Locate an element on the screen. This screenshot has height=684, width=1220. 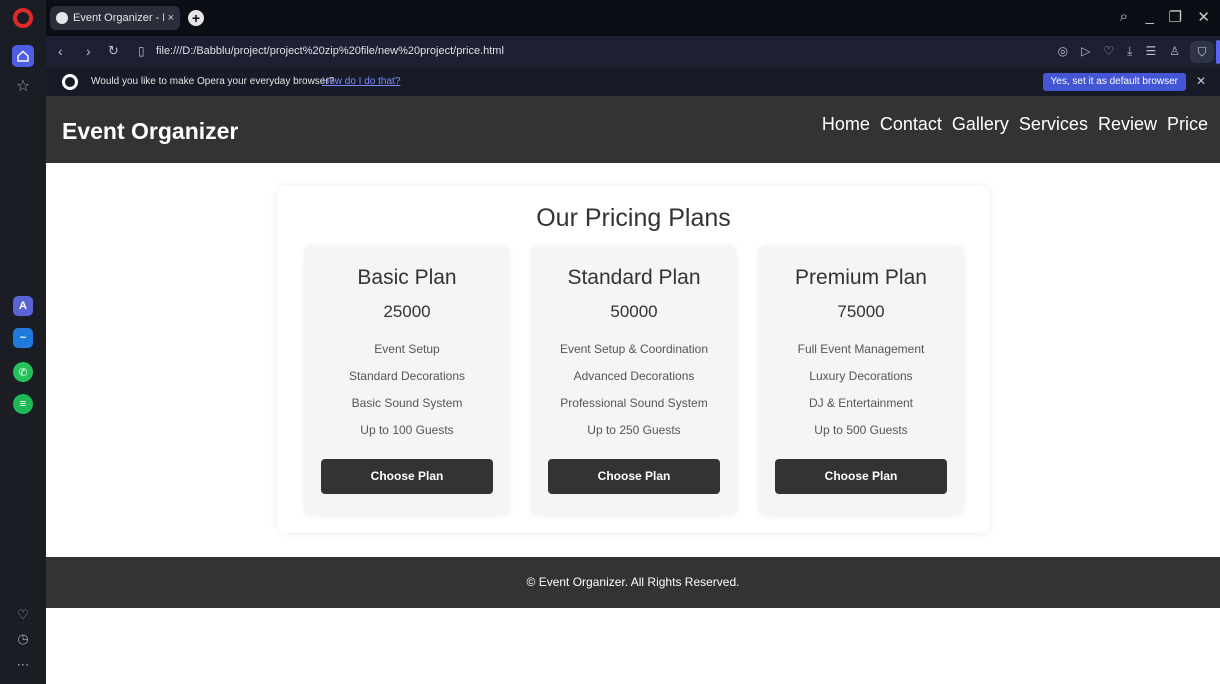
forward-icon: › is located at coordinates (88, 51).